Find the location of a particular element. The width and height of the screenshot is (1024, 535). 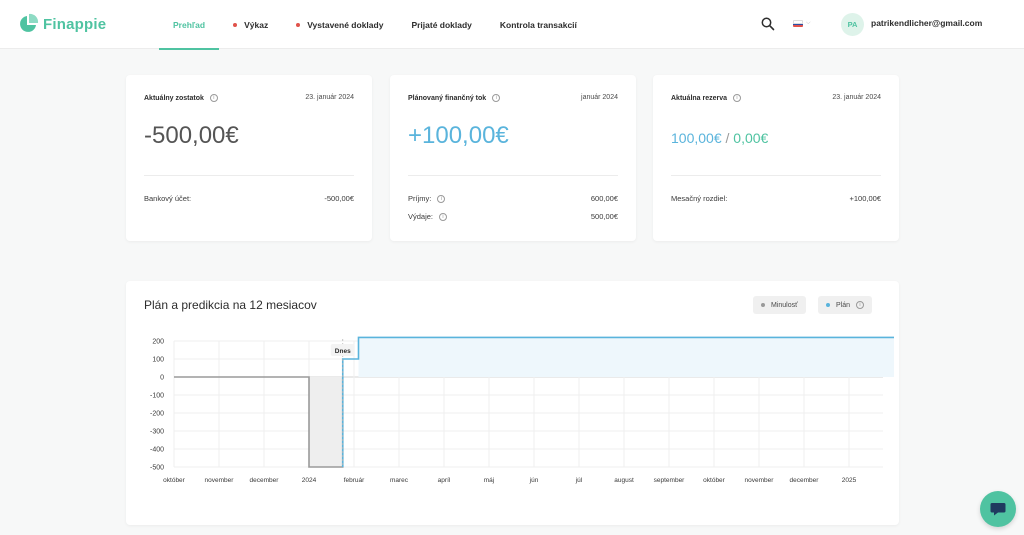

nav-label: Prehľad is located at coordinates (189, 24).